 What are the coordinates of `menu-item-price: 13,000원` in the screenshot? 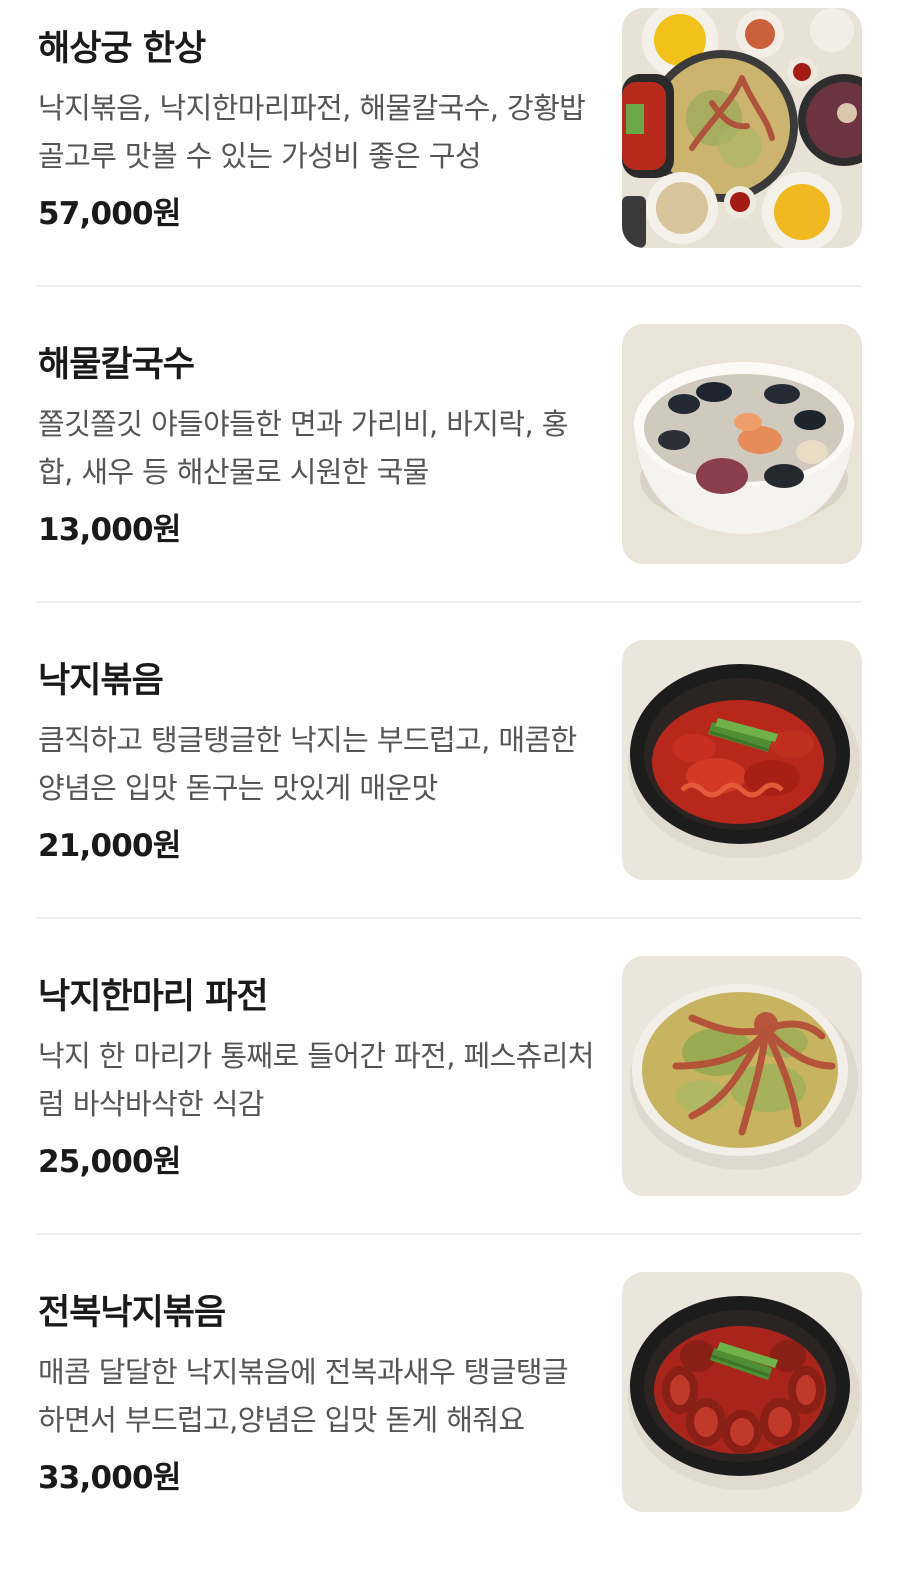 It's located at (109, 530).